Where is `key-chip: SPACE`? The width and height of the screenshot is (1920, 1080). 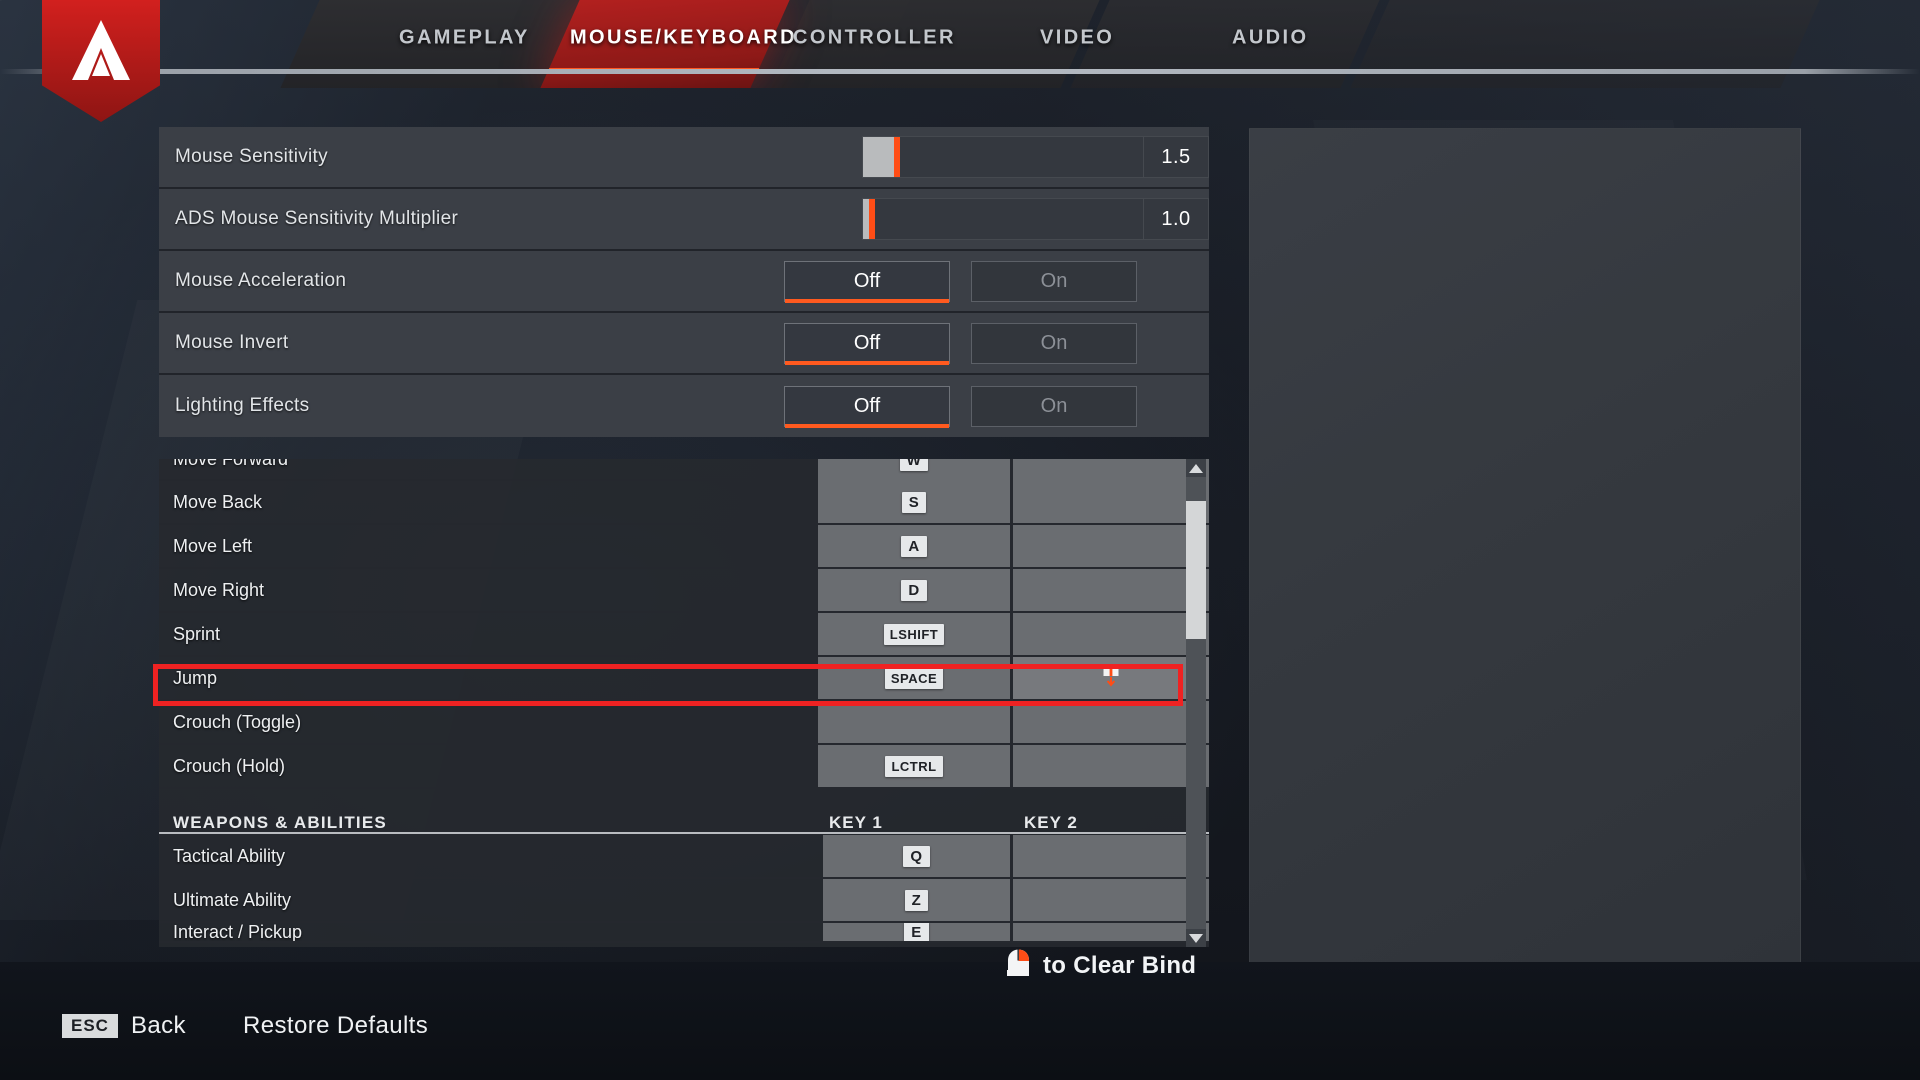
key-chip: SPACE is located at coordinates (914, 678).